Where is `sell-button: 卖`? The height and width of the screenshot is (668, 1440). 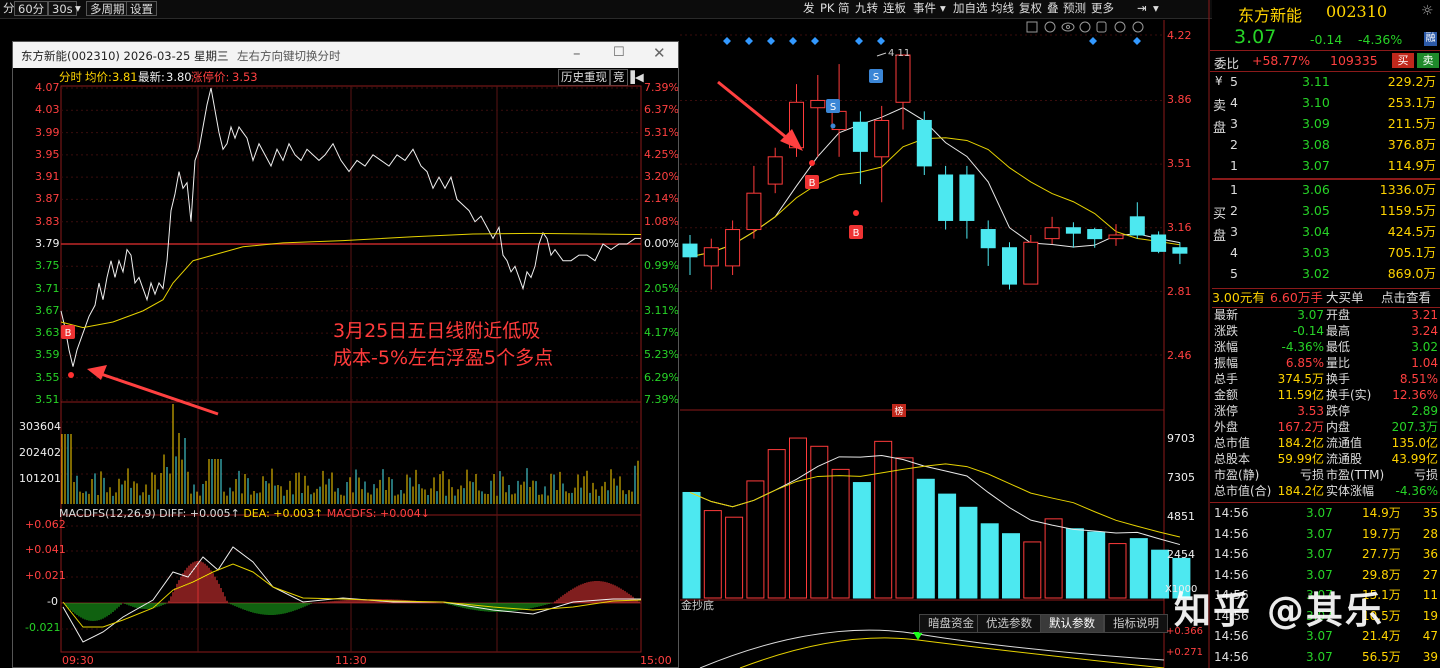 sell-button: 卖 is located at coordinates (1428, 60).